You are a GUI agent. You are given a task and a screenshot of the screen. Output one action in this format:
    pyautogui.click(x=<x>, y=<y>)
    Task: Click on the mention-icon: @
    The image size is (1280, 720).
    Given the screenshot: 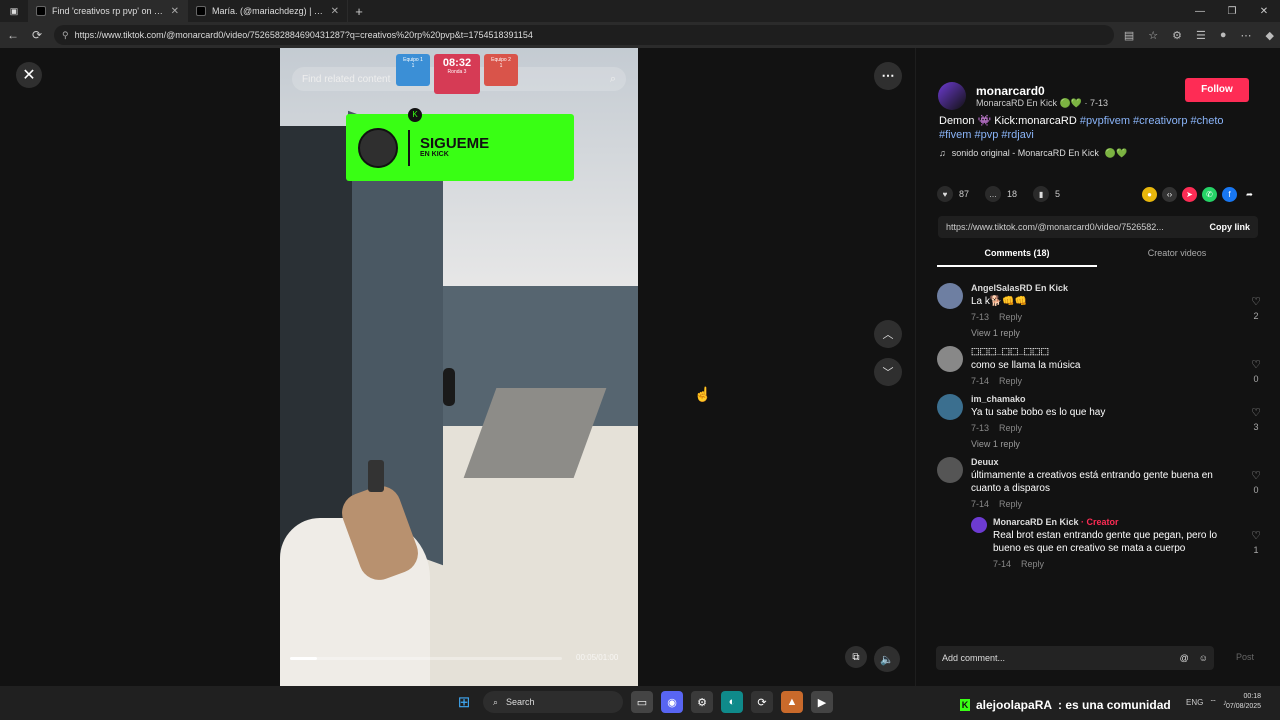 What is the action you would take?
    pyautogui.click(x=1184, y=658)
    